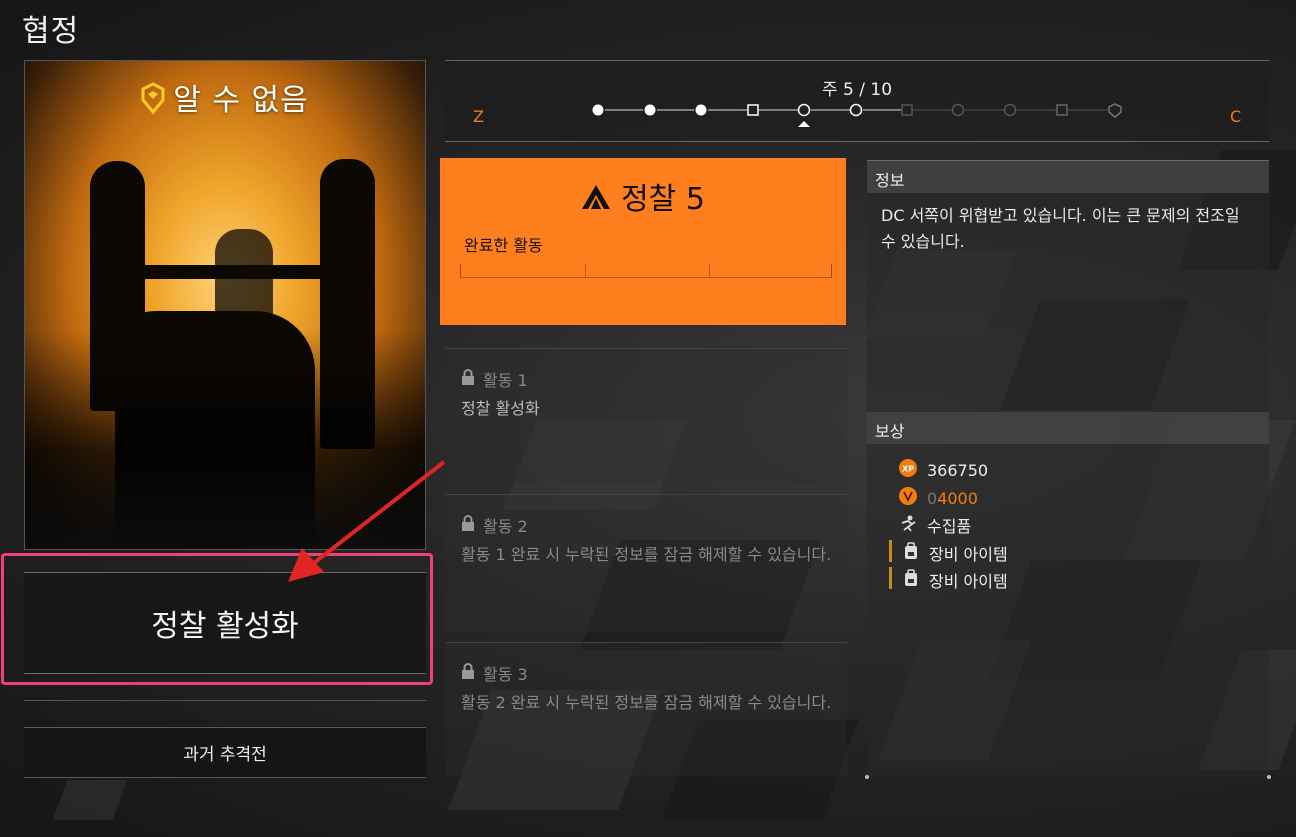  What do you see at coordinates (932, 498) in the screenshot?
I see `currency-prefix: 0` at bounding box center [932, 498].